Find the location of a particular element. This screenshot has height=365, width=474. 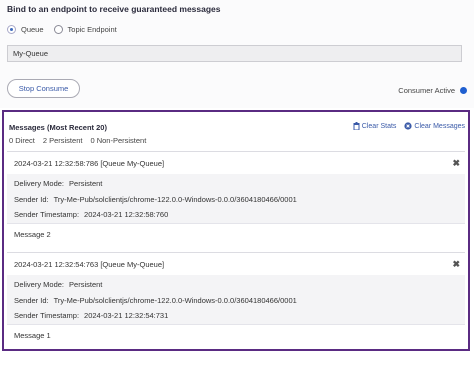

clear-stats-button: Clear Stats is located at coordinates (375, 126).